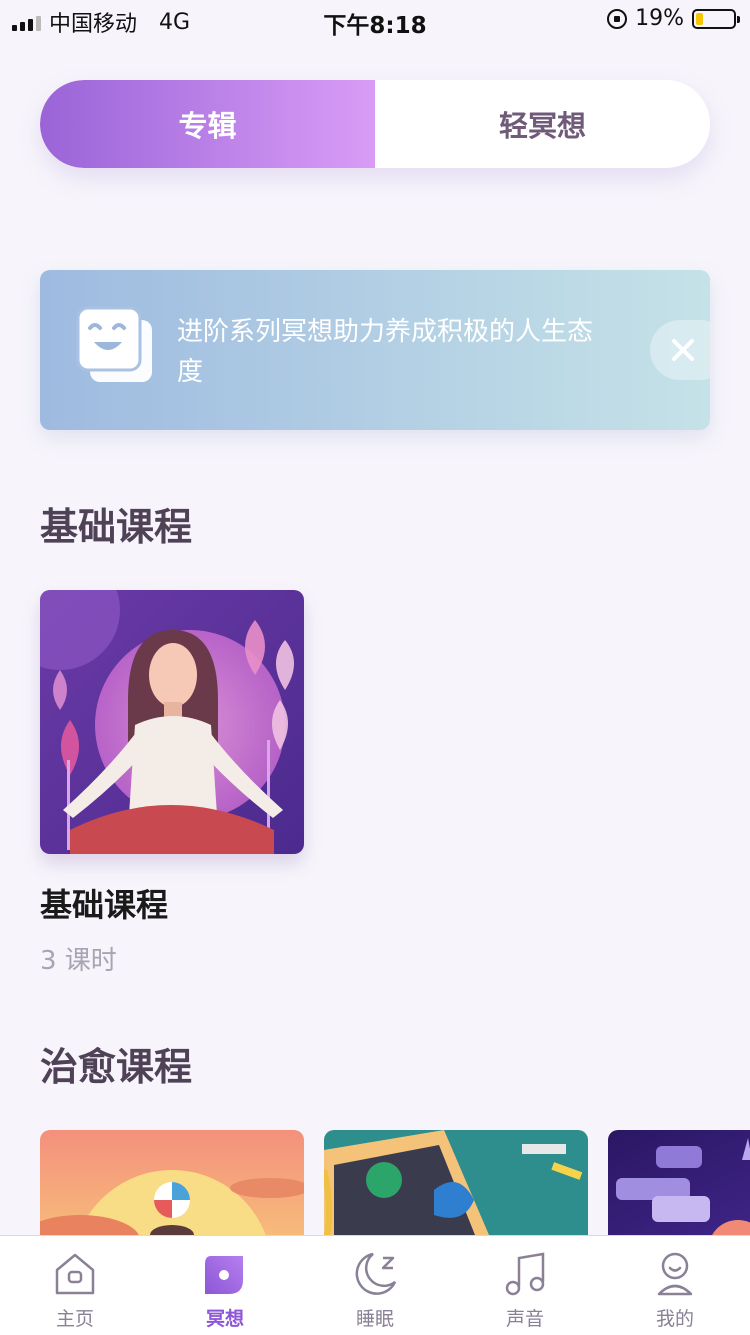 The width and height of the screenshot is (750, 1335). What do you see at coordinates (674, 1319) in the screenshot?
I see `tab-label: 我的` at bounding box center [674, 1319].